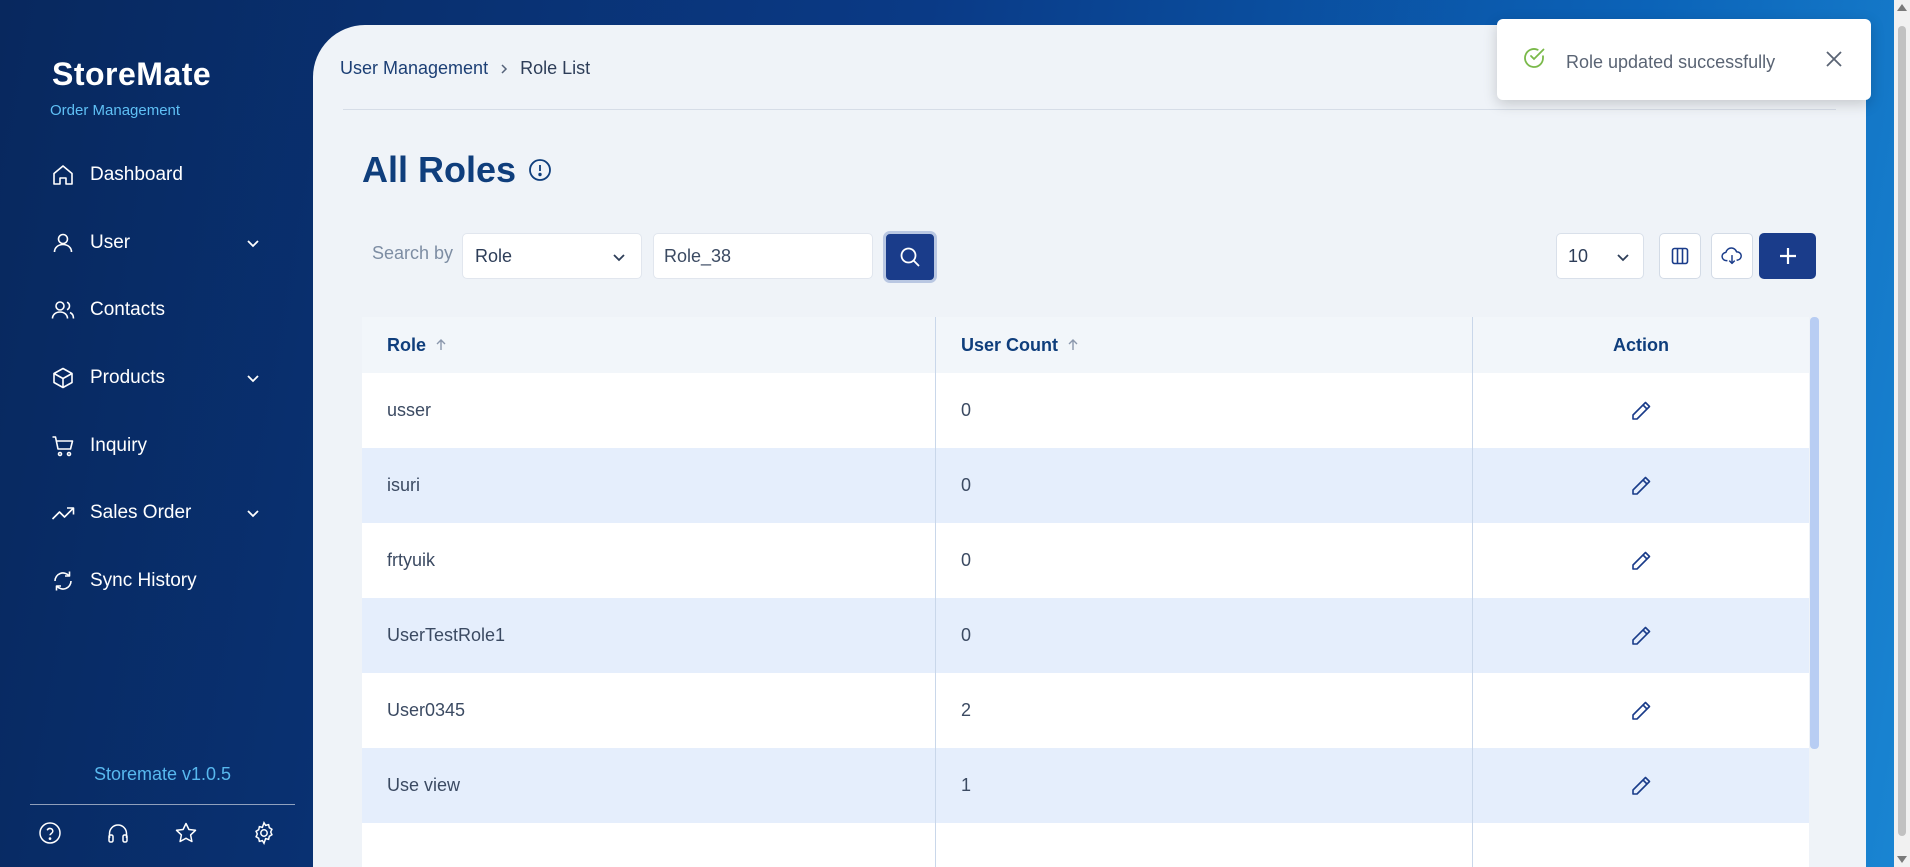  What do you see at coordinates (110, 242) in the screenshot?
I see `sidebar-item-label: User` at bounding box center [110, 242].